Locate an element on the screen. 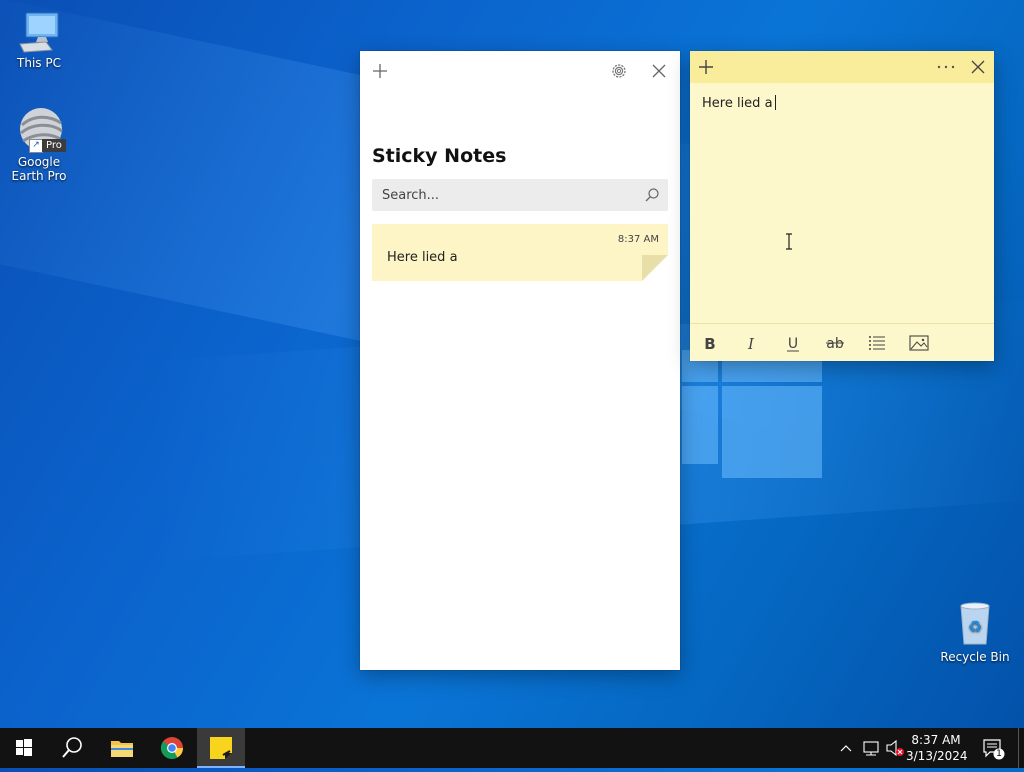  strikethrough-button: ab is located at coordinates (835, 343).